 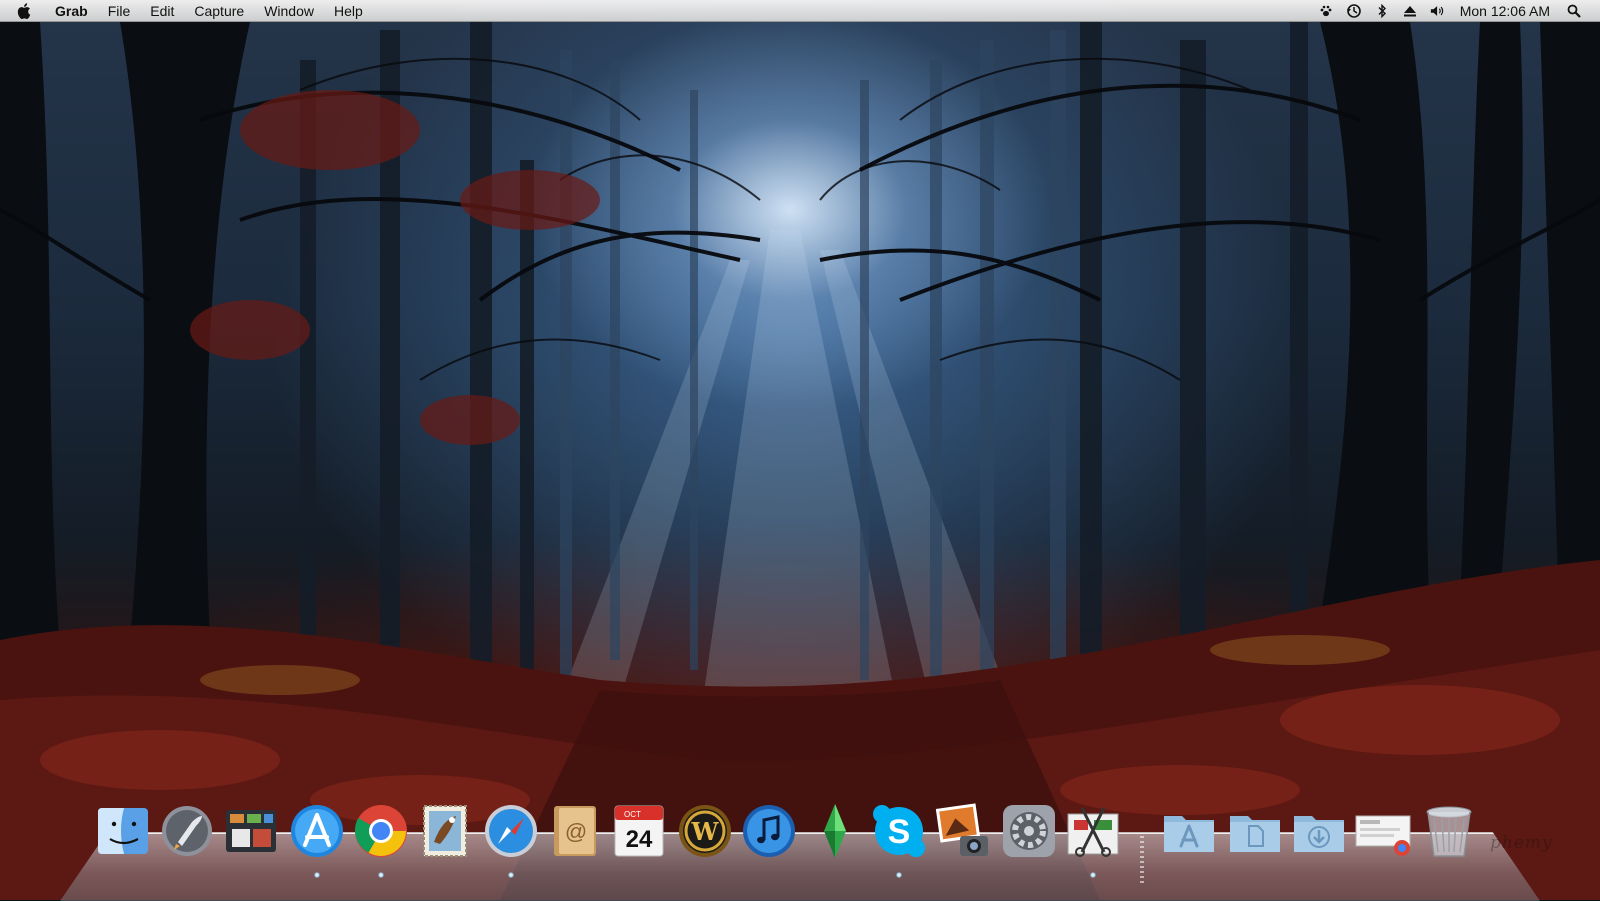 I want to click on sims-plumbob-icon, so click(x=835, y=831).